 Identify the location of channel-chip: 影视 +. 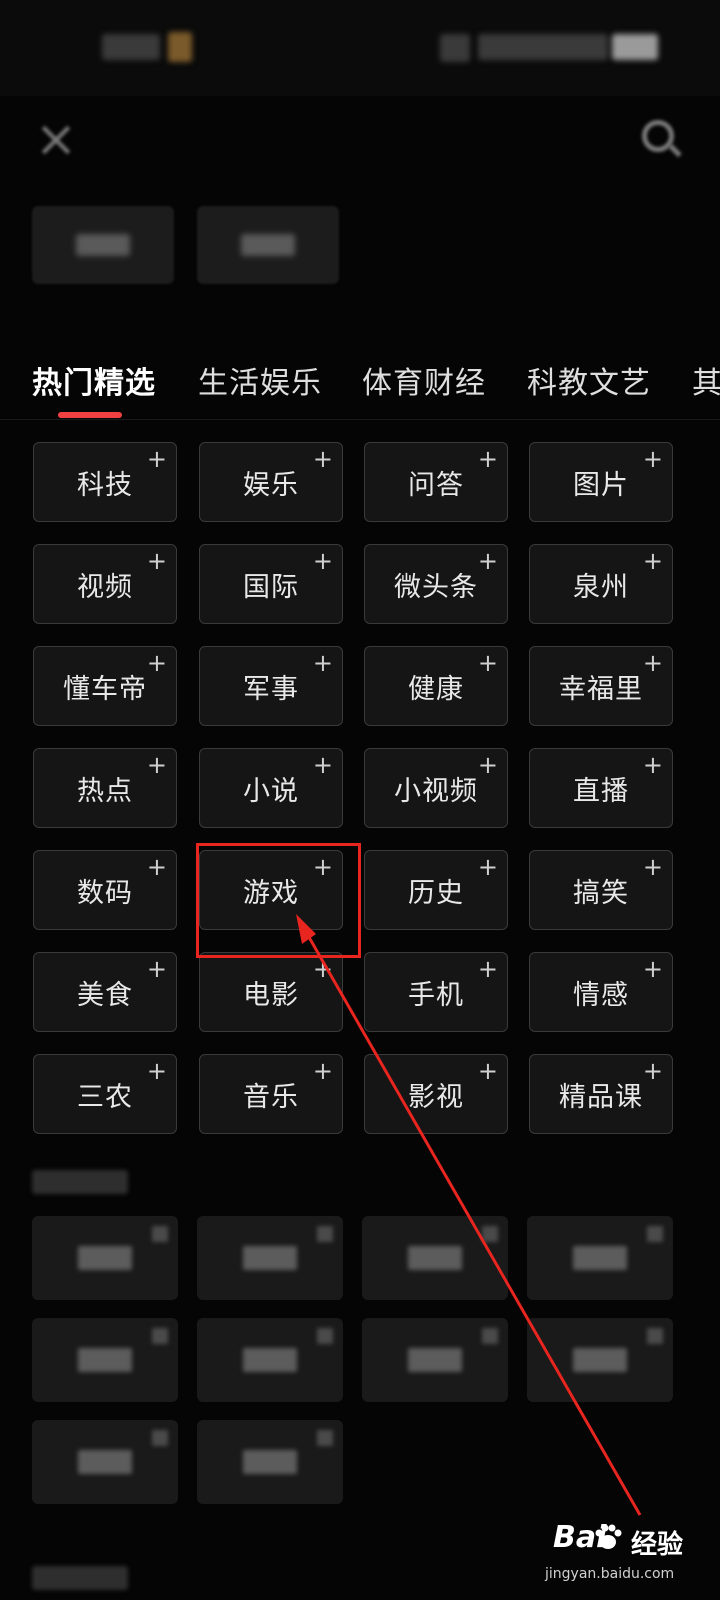
(436, 1094).